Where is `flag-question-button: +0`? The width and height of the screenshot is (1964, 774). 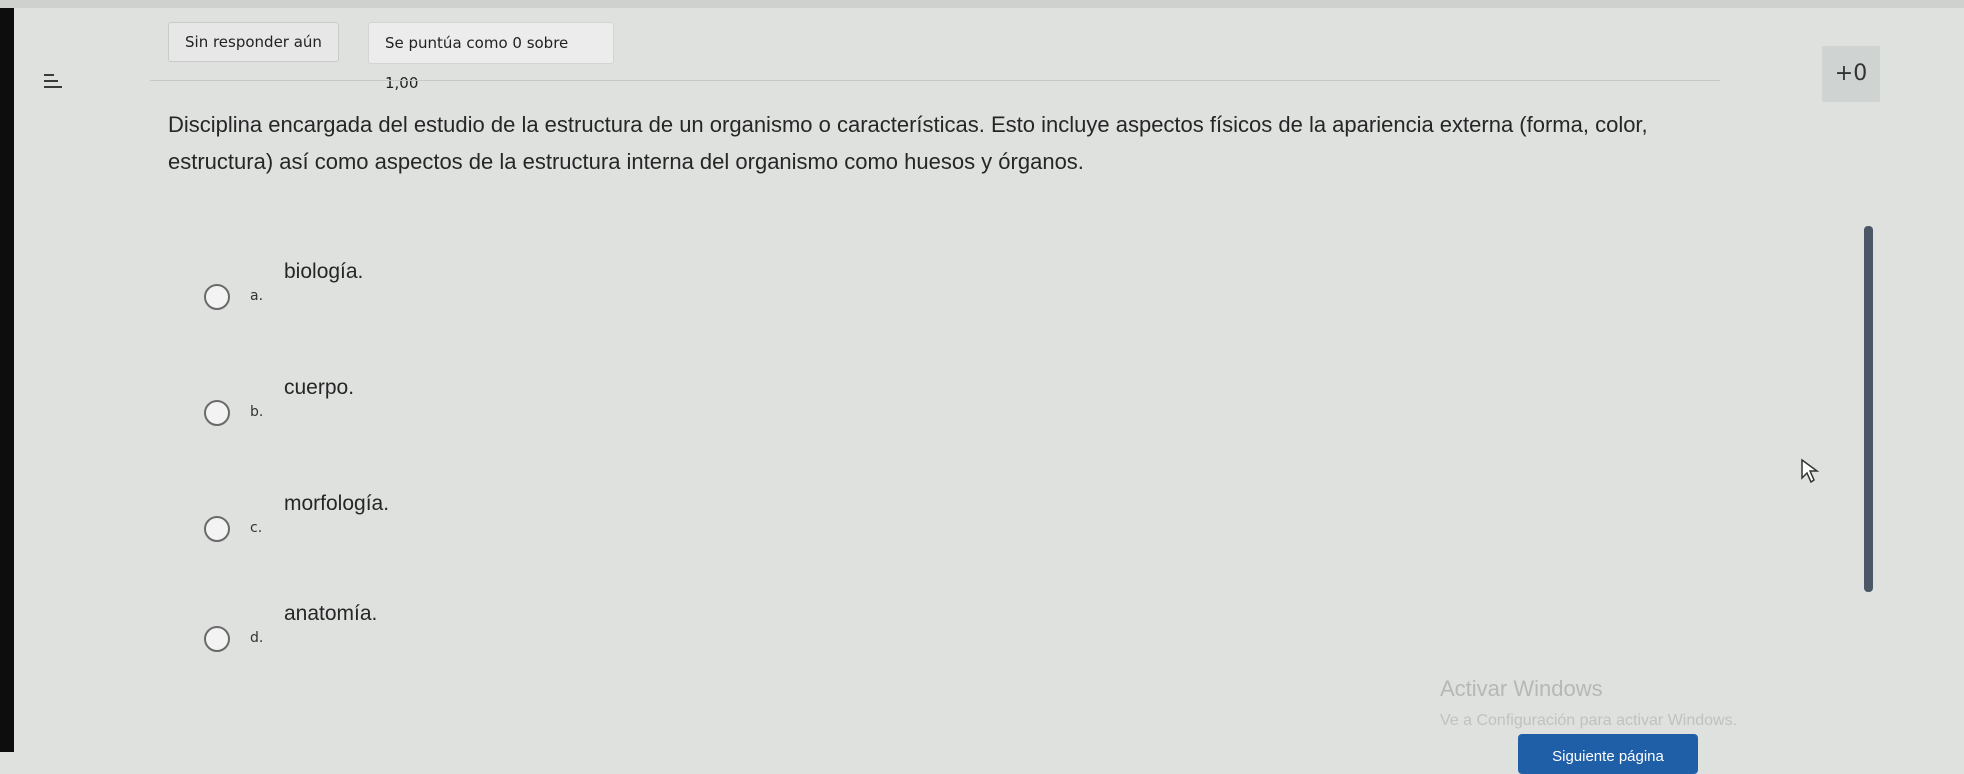
flag-question-button: +0 is located at coordinates (1851, 74).